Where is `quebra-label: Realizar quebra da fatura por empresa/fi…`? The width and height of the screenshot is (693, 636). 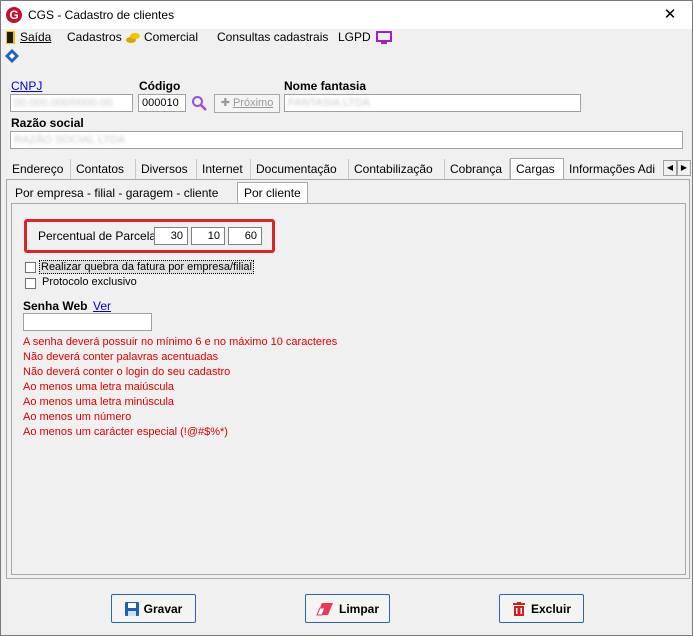
quebra-label: Realizar quebra da fatura por empresa/fi… is located at coordinates (146, 267).